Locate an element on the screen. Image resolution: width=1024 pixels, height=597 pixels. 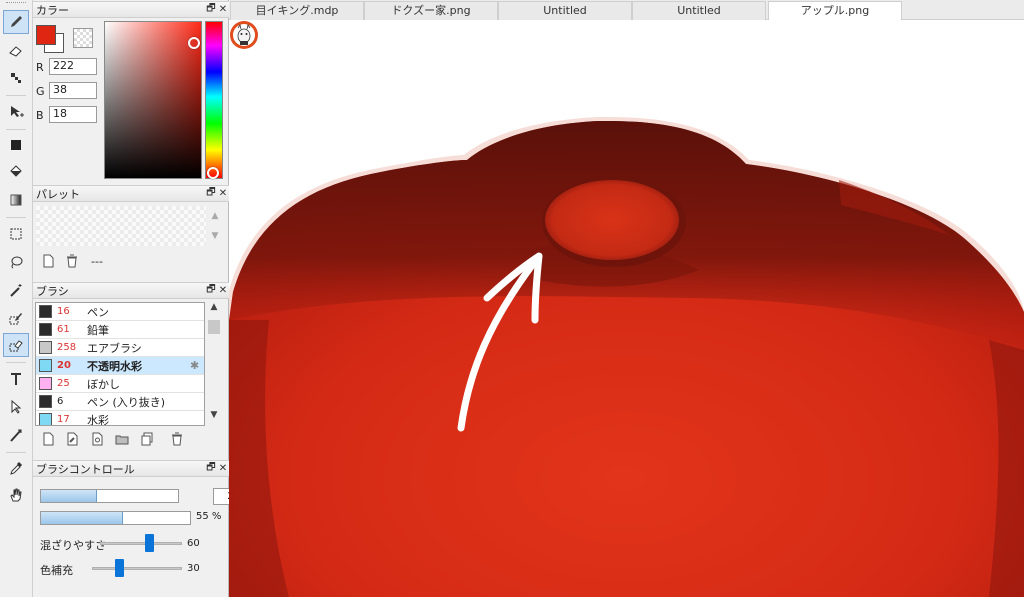
brush-item: 16 ペン is located at coordinates (120, 312).